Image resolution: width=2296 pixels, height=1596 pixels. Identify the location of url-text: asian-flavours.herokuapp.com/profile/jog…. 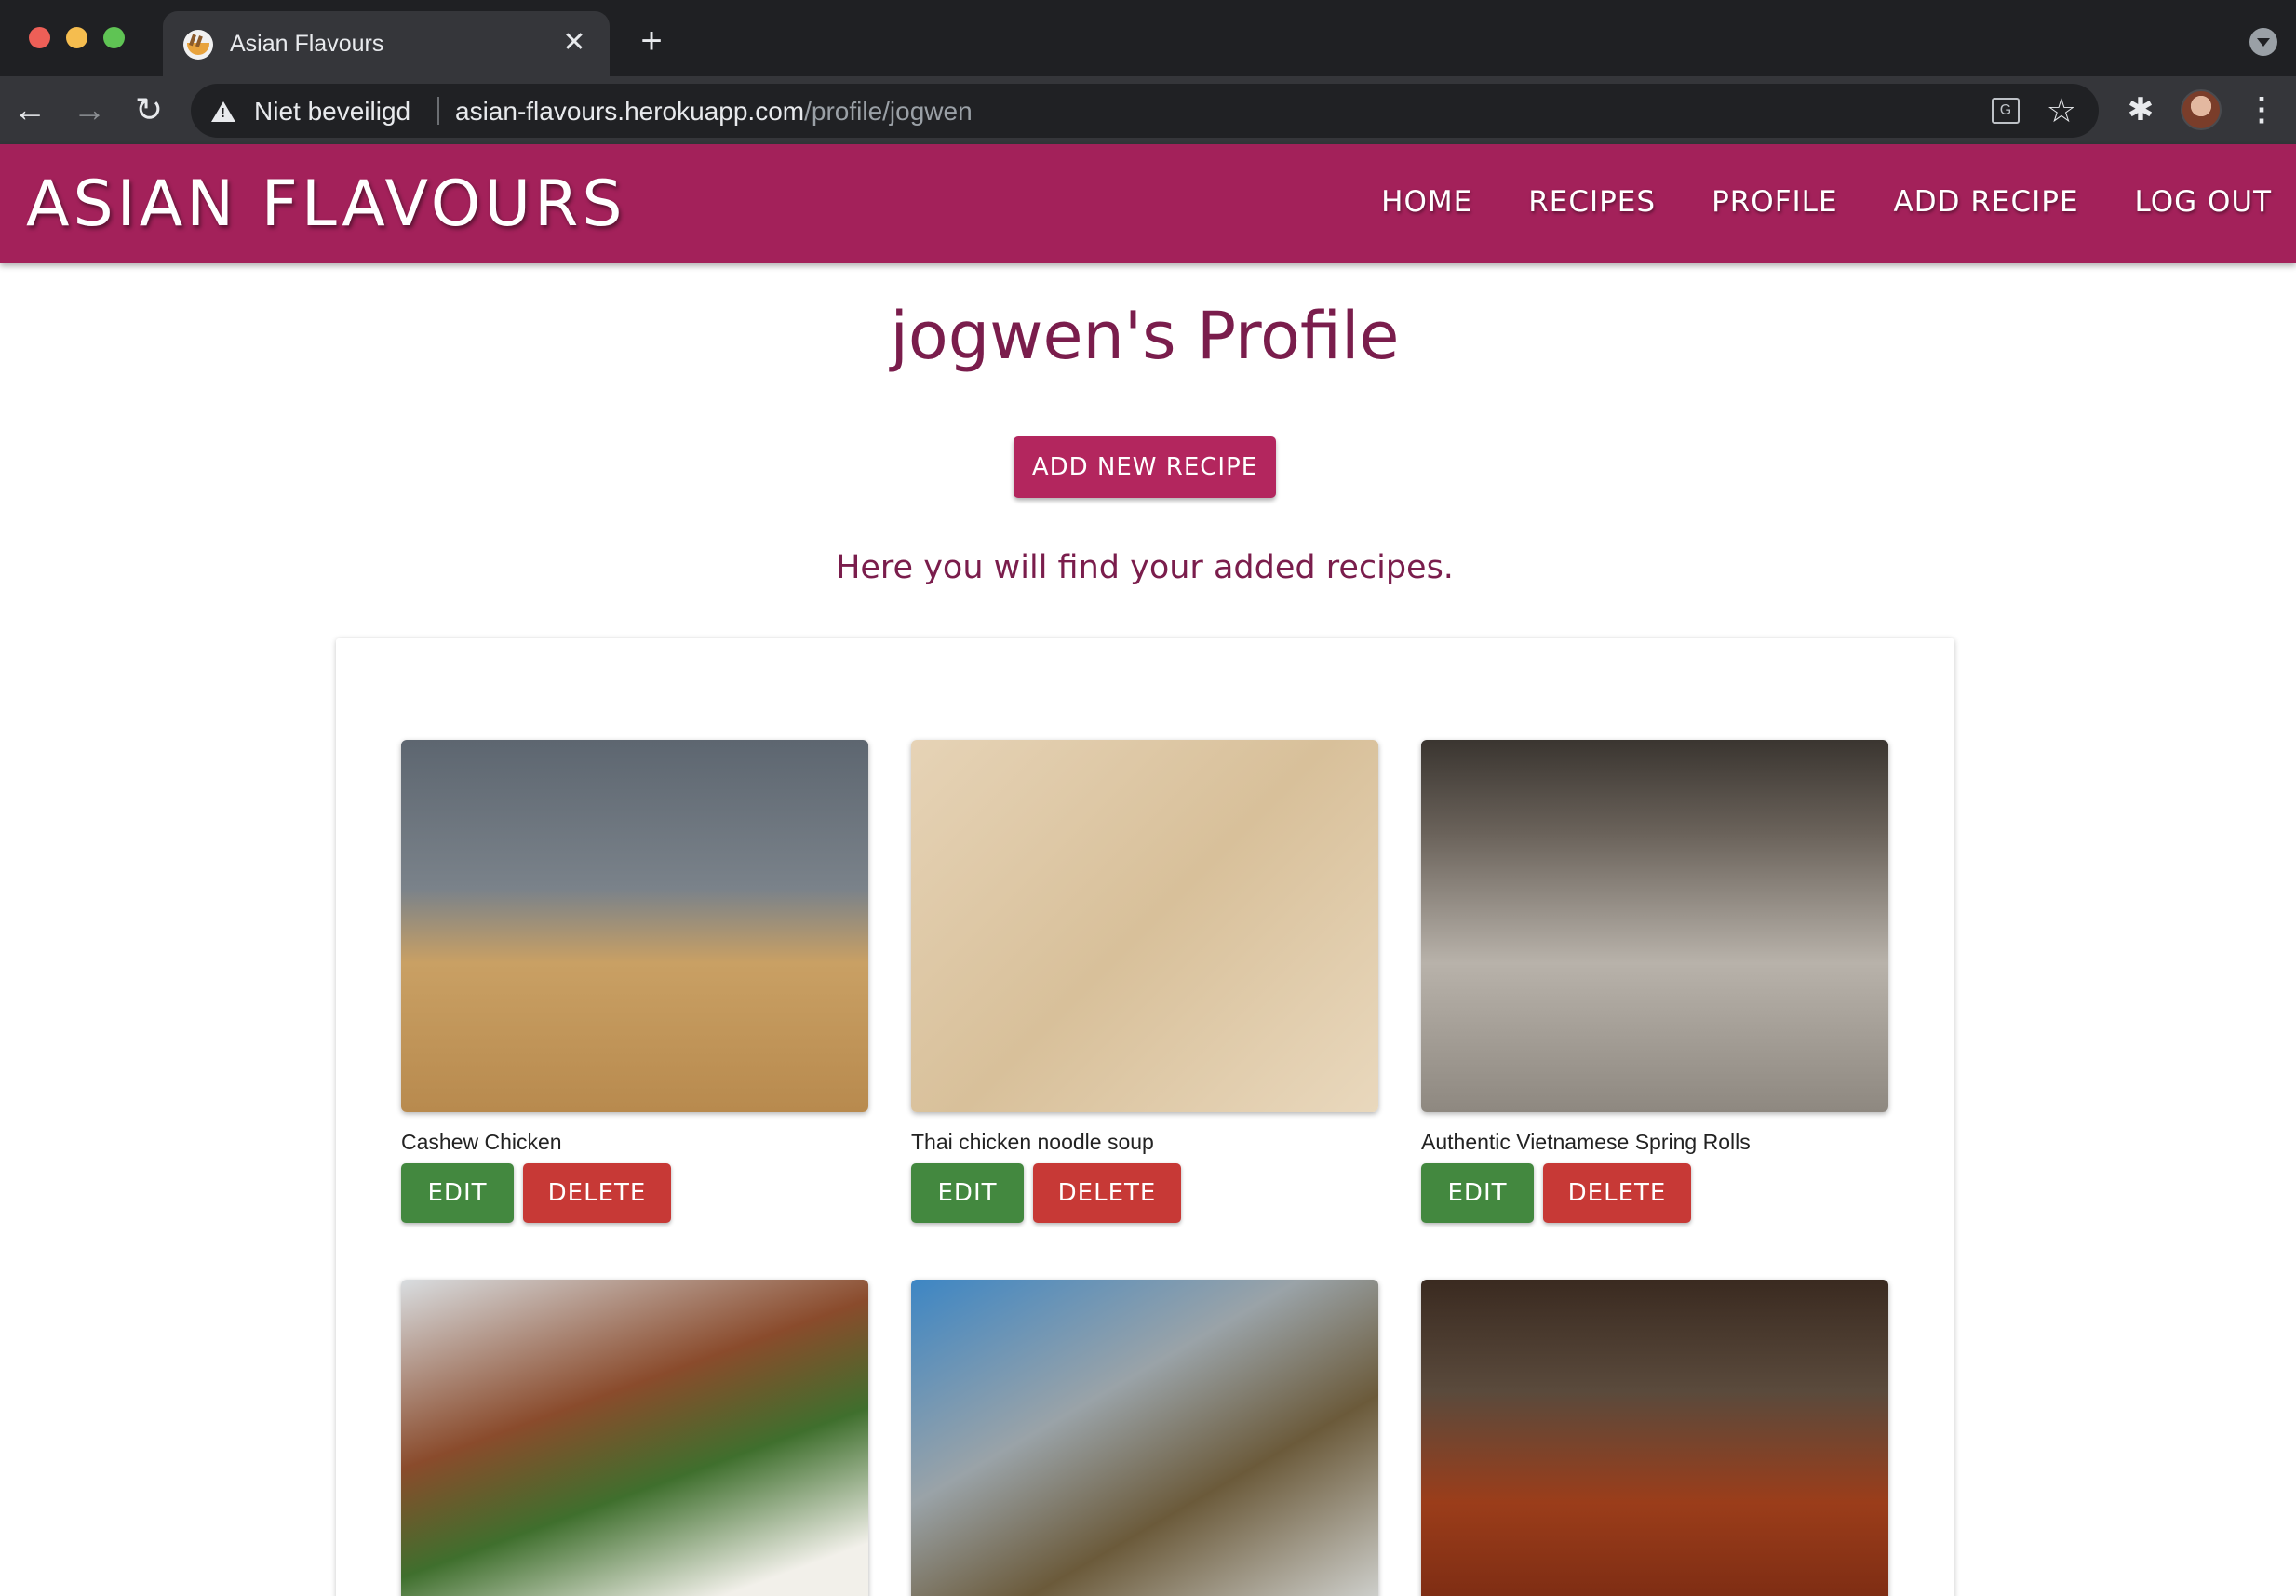
(714, 112).